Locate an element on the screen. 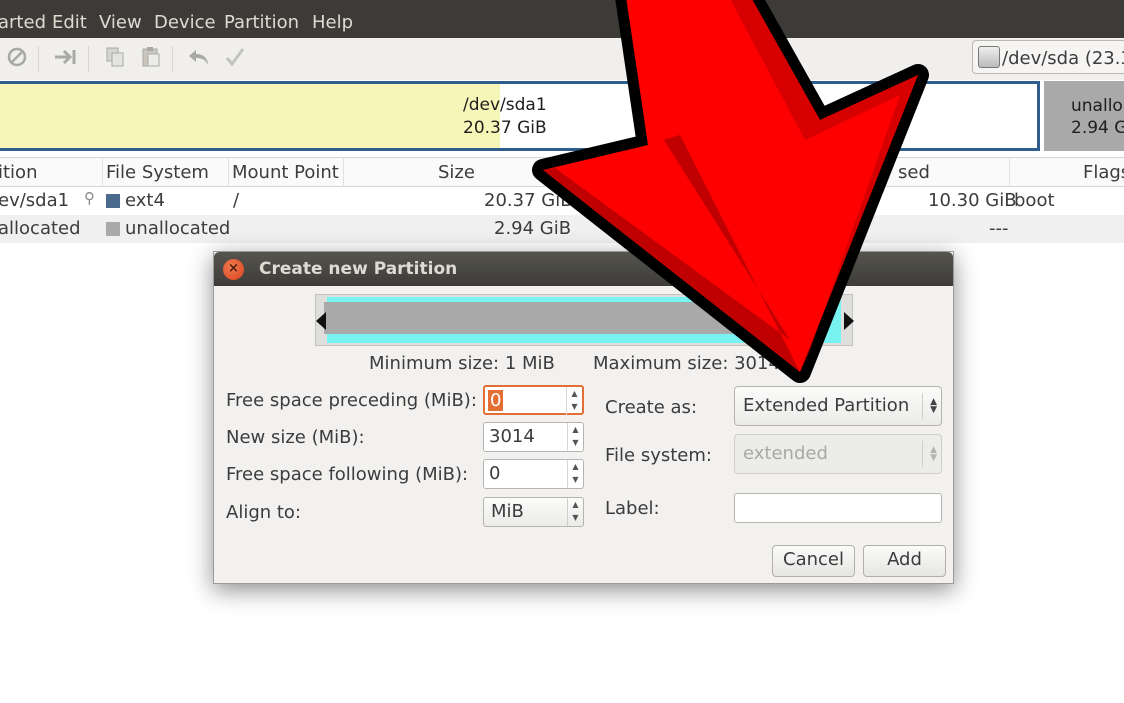  label-field-label: Label: is located at coordinates (632, 508).